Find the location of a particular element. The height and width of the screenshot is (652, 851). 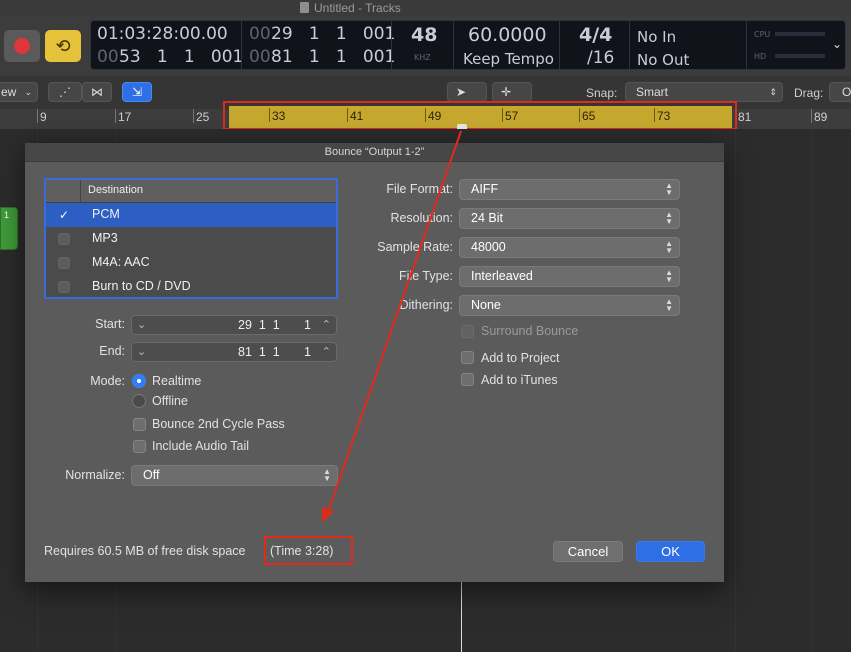

mode-label: Mode: is located at coordinates (107, 381).